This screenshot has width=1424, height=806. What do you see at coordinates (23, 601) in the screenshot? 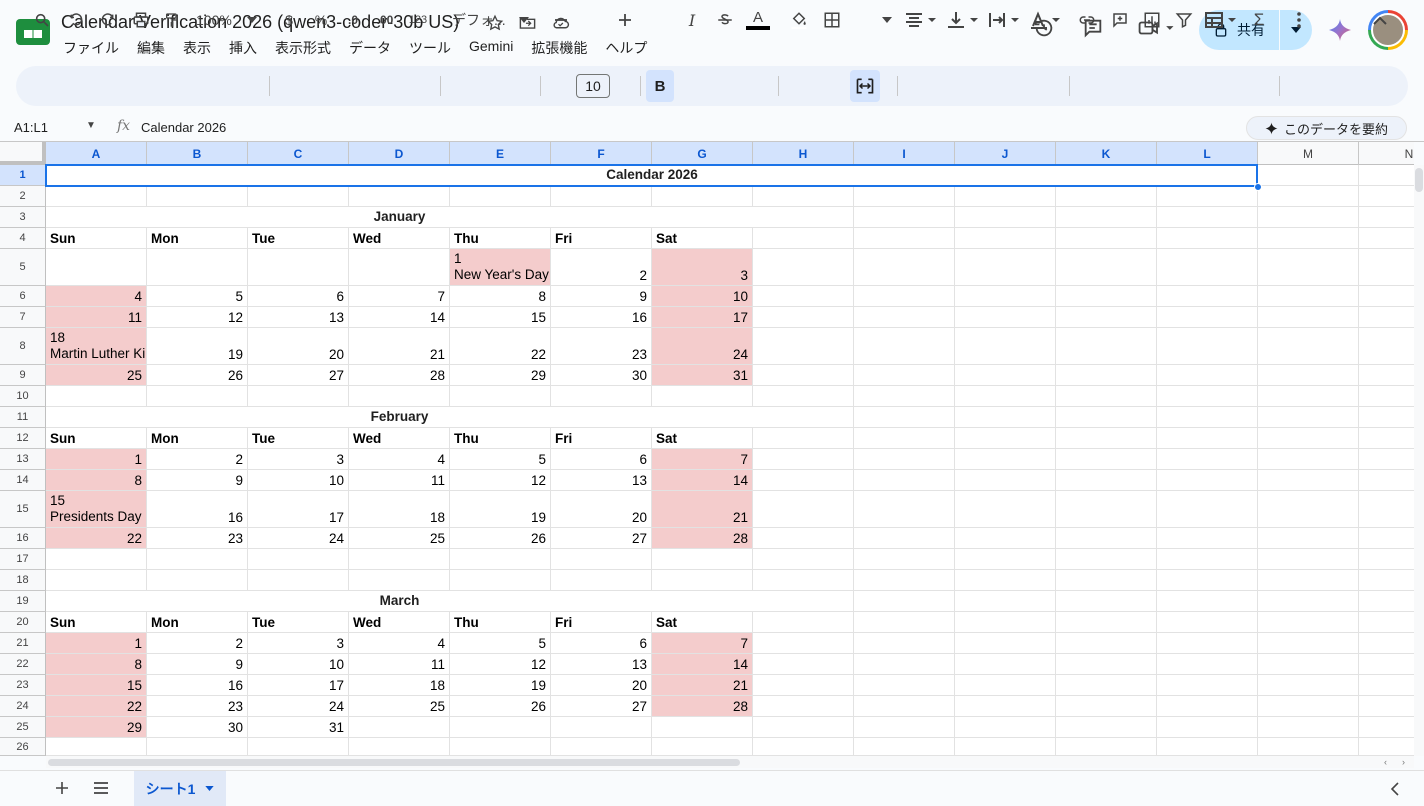
I see `row-header-19: 19` at bounding box center [23, 601].